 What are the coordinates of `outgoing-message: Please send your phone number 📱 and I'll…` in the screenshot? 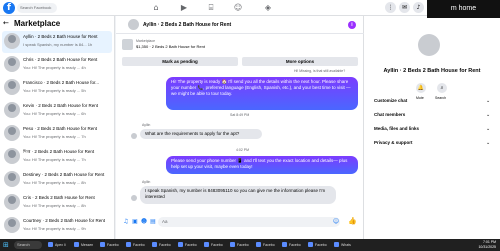 It's located at (262, 165).